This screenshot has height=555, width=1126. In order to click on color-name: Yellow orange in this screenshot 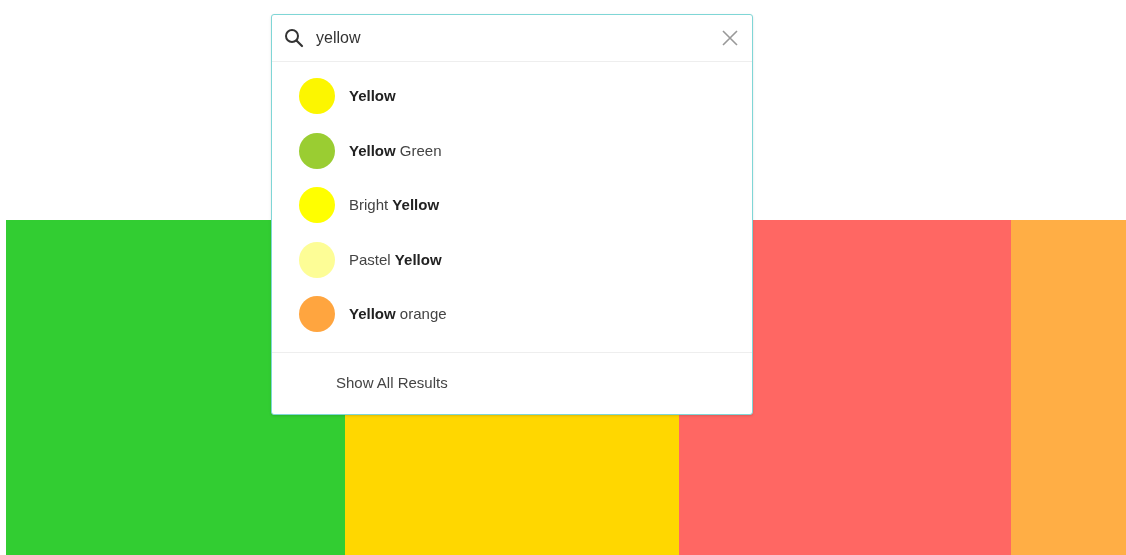, I will do `click(398, 314)`.